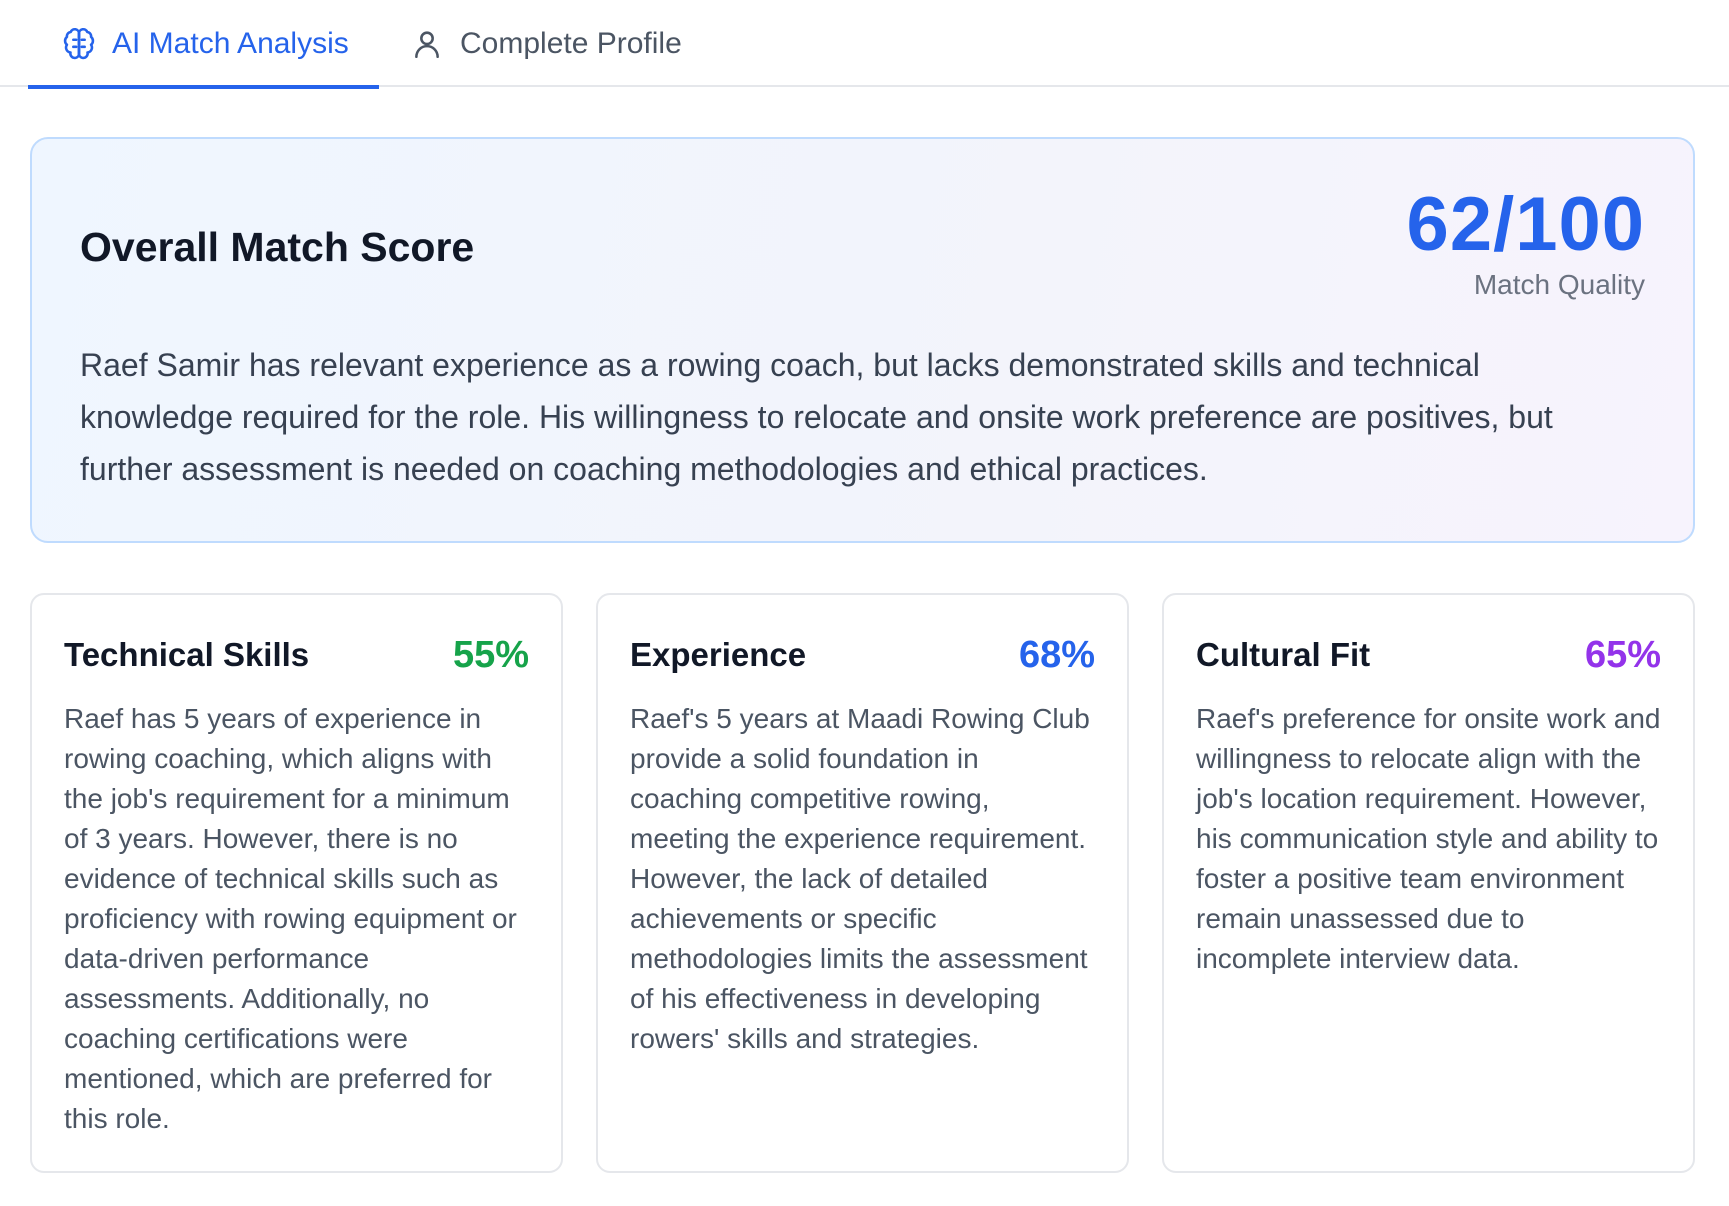 Image resolution: width=1729 pixels, height=1206 pixels. Describe the element at coordinates (718, 654) in the screenshot. I see `card-title: Experience` at that location.